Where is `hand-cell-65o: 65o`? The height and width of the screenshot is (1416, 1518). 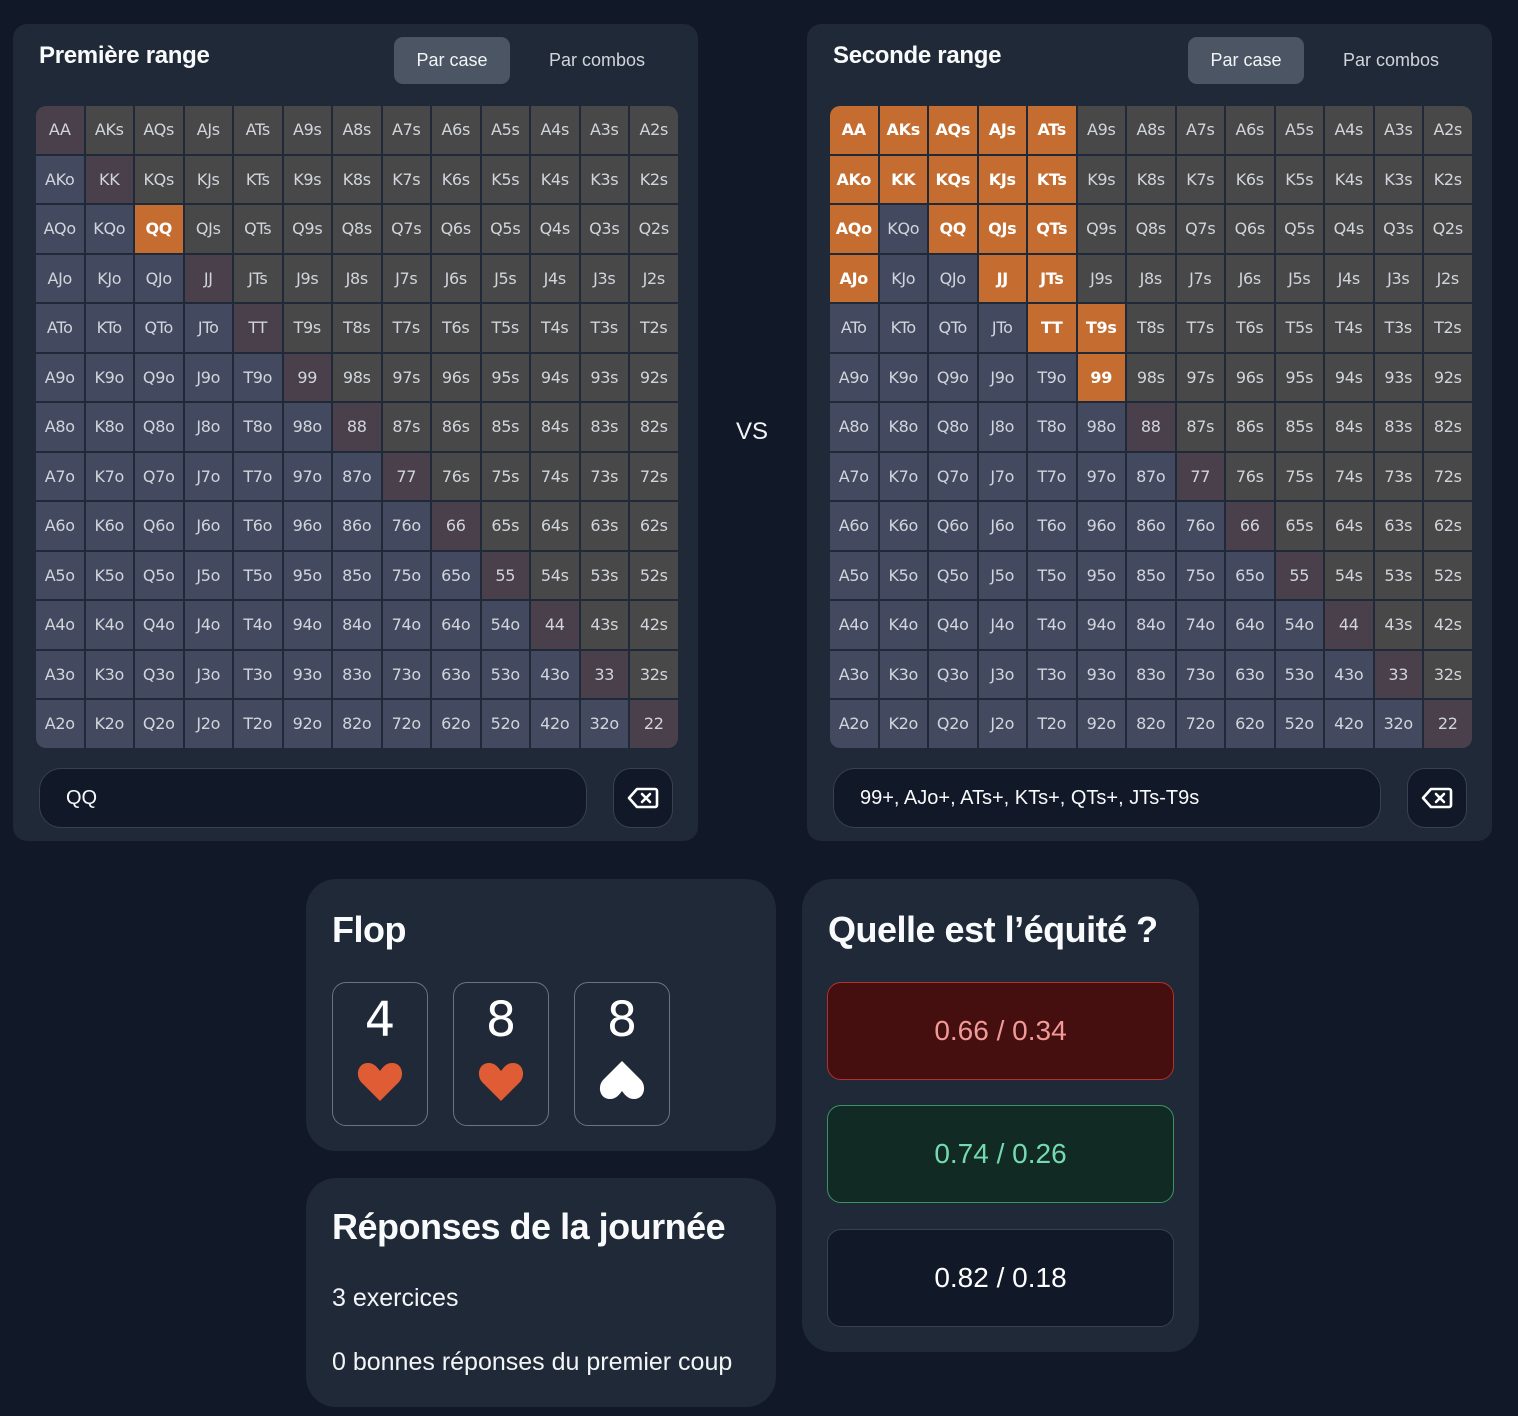
hand-cell-65o: 65o is located at coordinates (456, 575).